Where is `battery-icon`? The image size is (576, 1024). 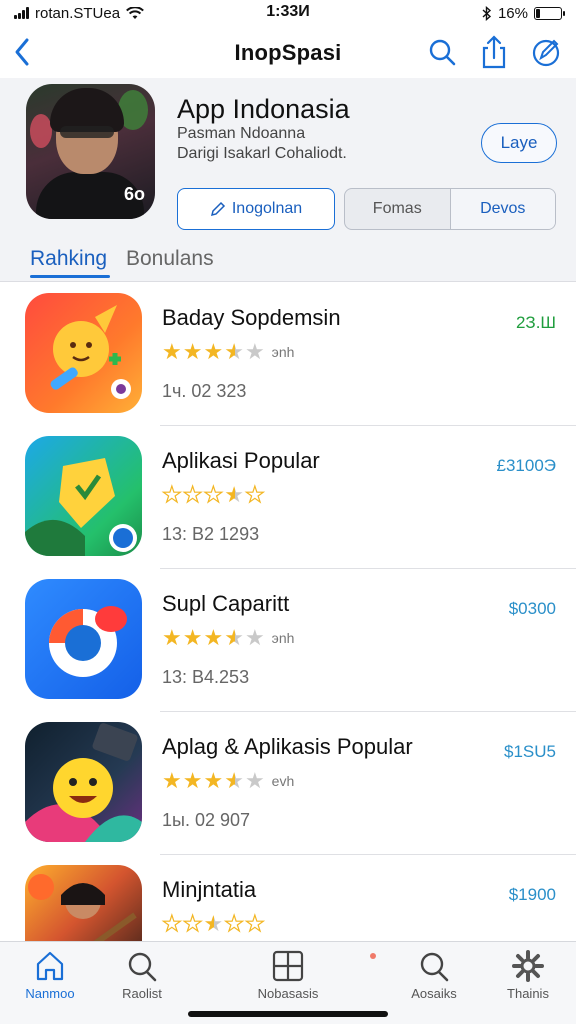
battery-icon is located at coordinates (549, 13).